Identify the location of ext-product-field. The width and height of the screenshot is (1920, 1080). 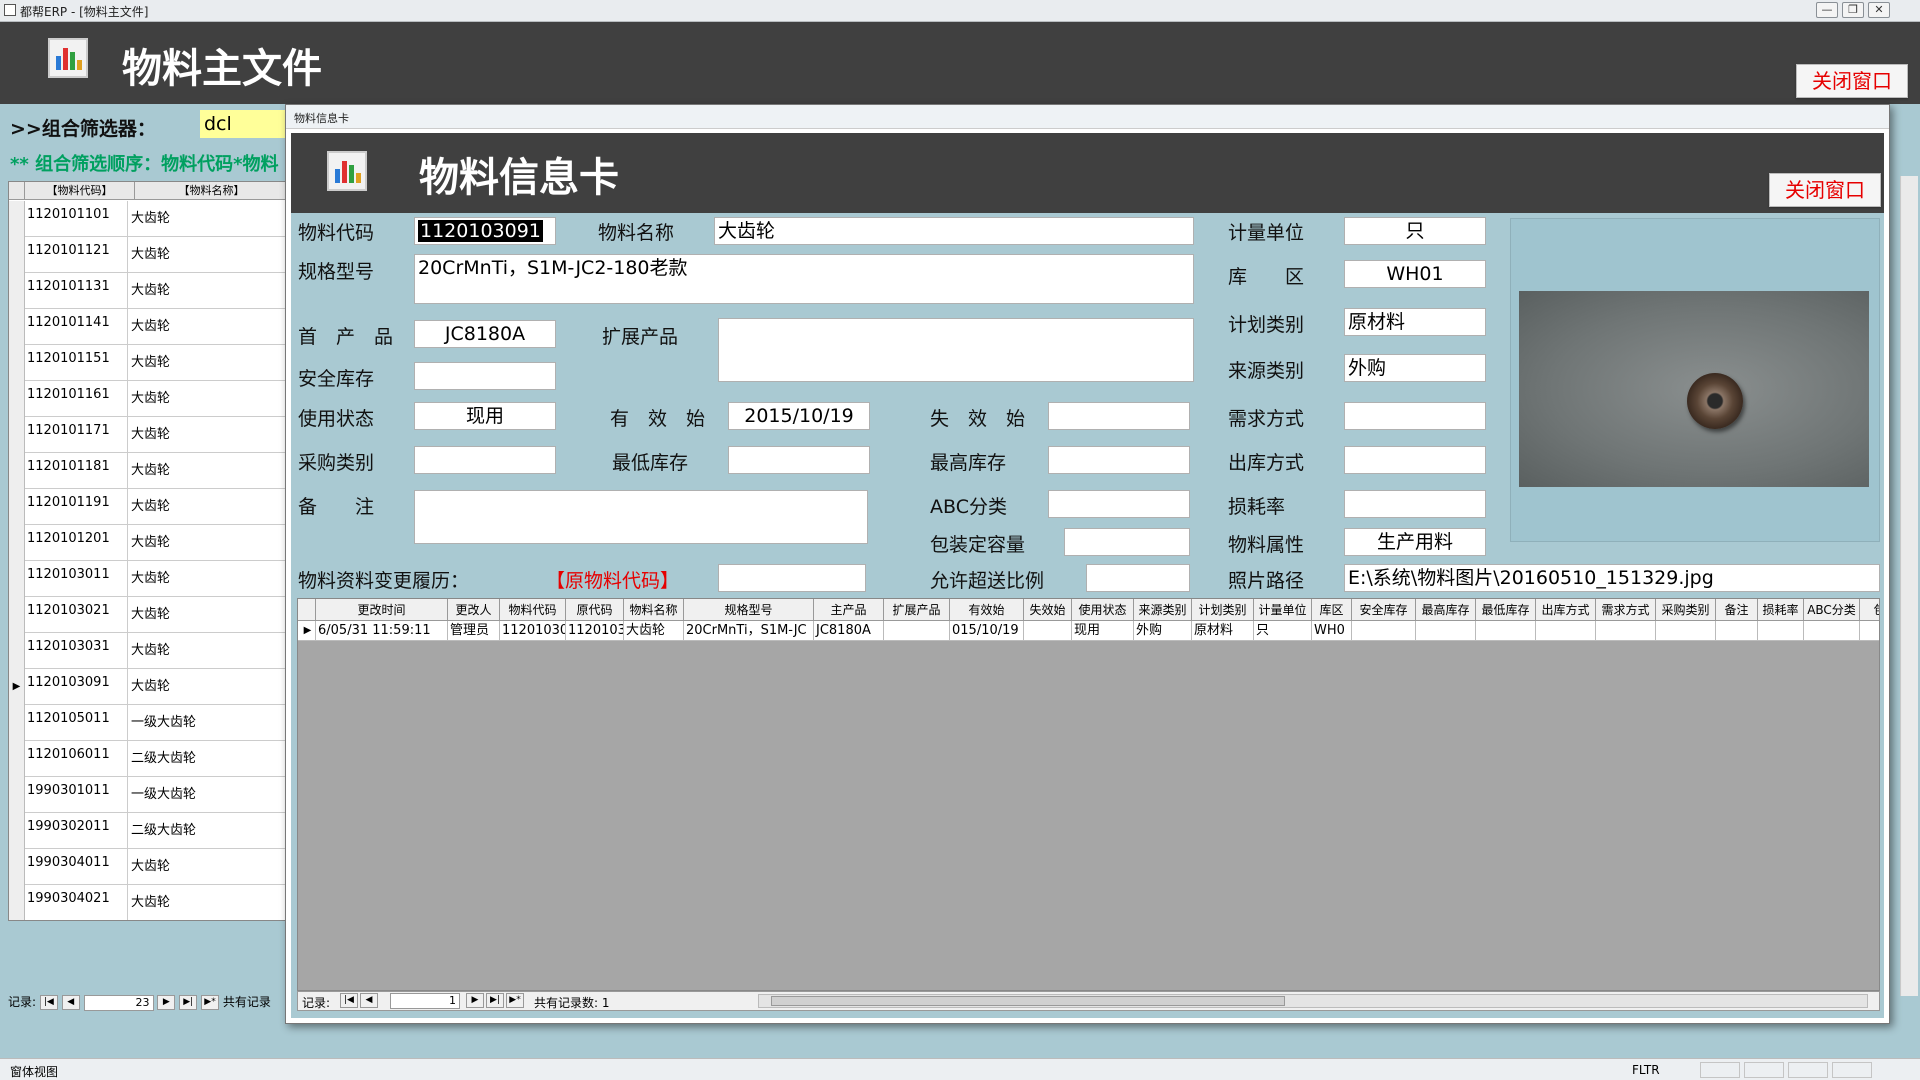
(956, 350).